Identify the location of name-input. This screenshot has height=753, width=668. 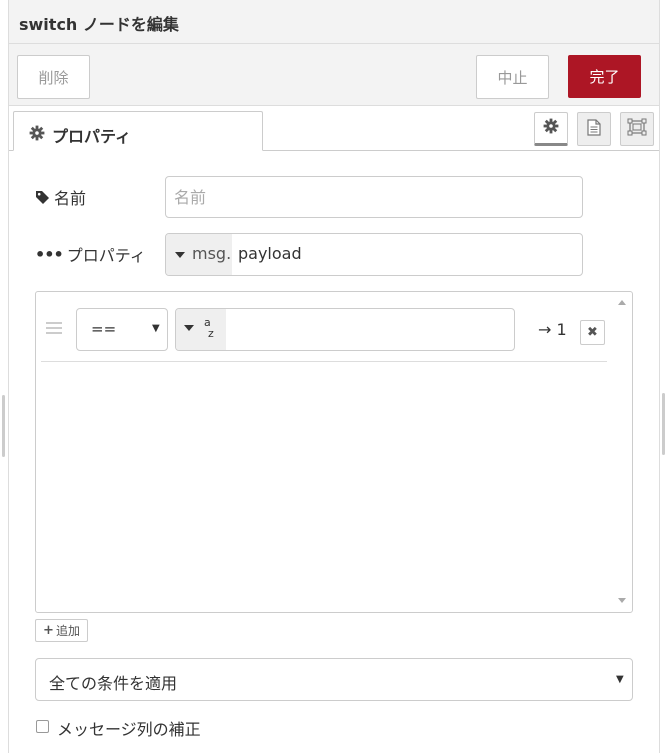
(374, 197).